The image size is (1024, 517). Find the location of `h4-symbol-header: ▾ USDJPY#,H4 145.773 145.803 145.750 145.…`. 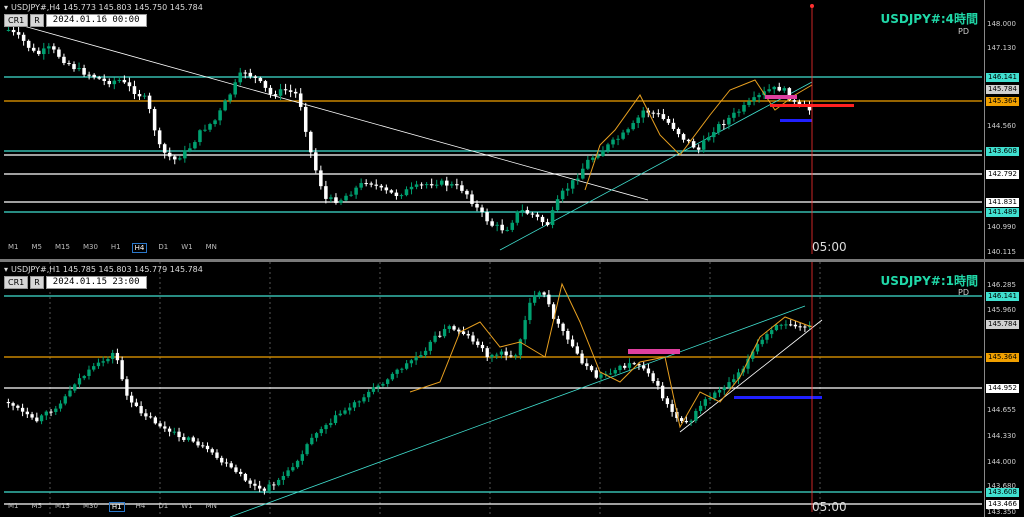

h4-symbol-header: ▾ USDJPY#,H4 145.773 145.803 145.750 145.… is located at coordinates (103, 7).